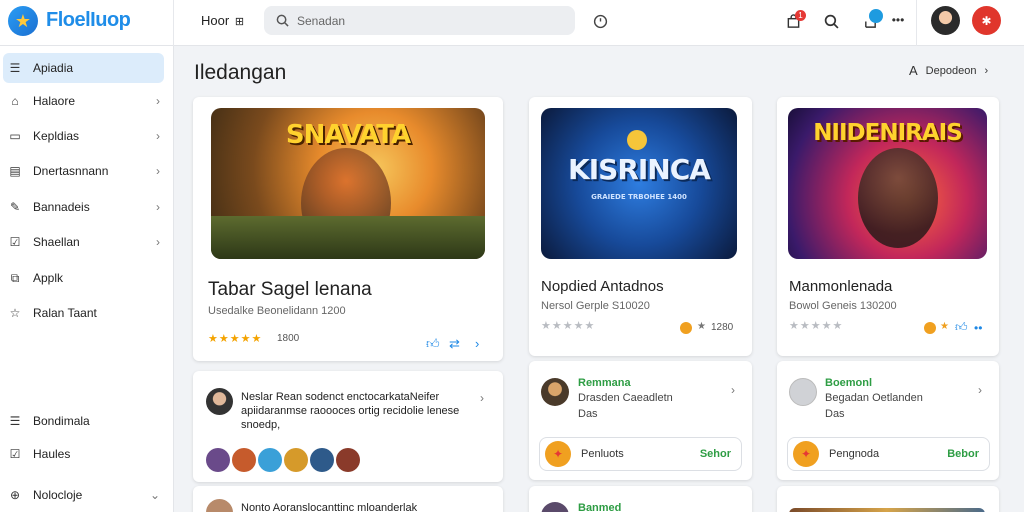 The height and width of the screenshot is (512, 1024). Describe the element at coordinates (83, 207) in the screenshot. I see `sidebar-item: ✎ Bannadeis ›` at that location.